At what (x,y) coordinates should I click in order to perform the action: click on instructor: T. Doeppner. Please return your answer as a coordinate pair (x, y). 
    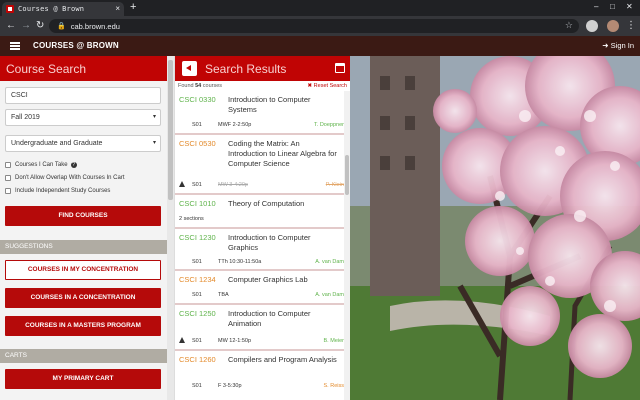
    Looking at the image, I should click on (329, 125).